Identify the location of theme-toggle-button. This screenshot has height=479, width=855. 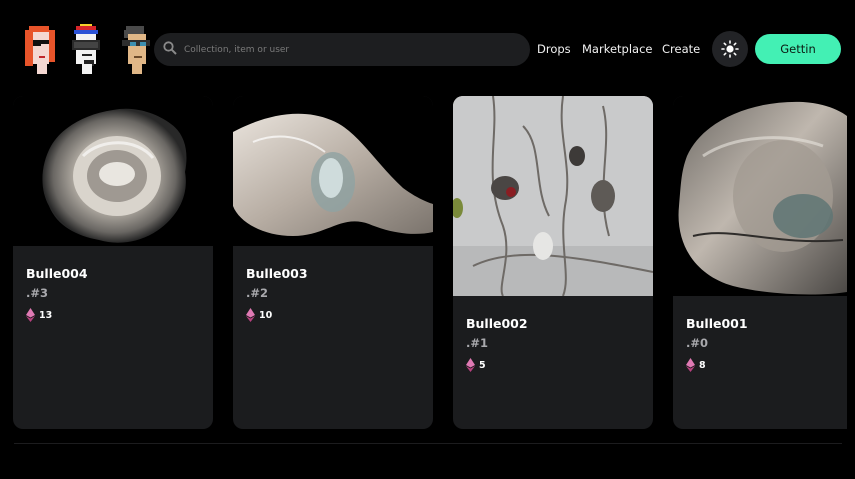
(730, 49).